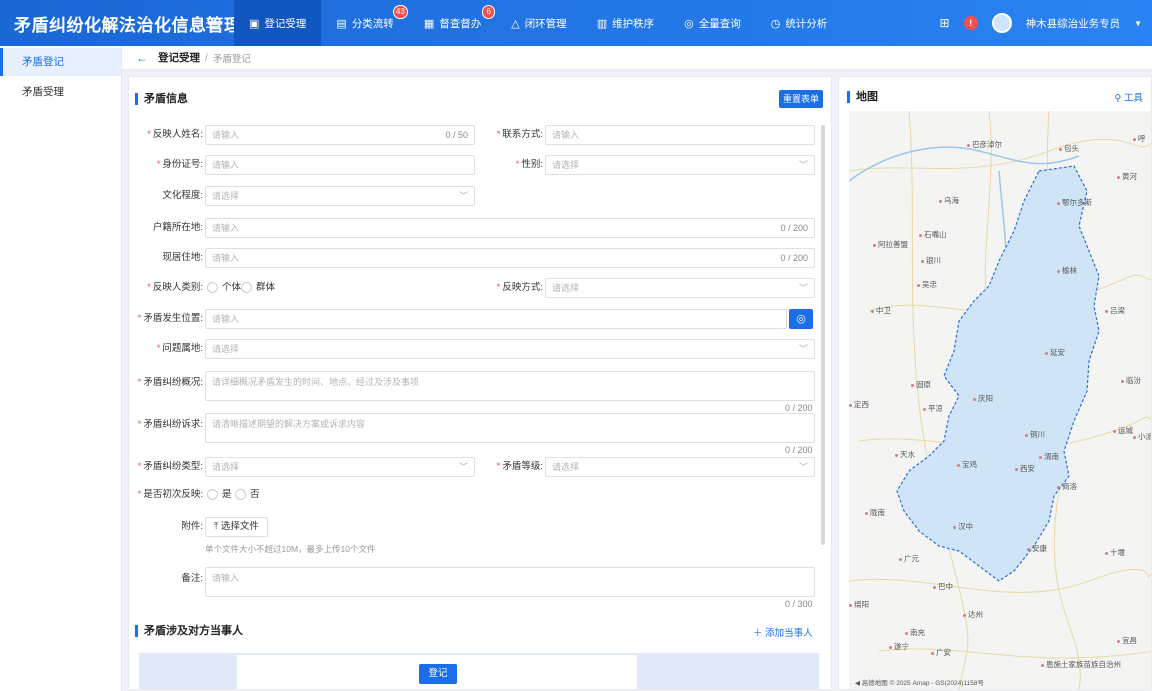  What do you see at coordinates (1081, 664) in the screenshot?
I see `map-city: 恩施土家族苗族自治州` at bounding box center [1081, 664].